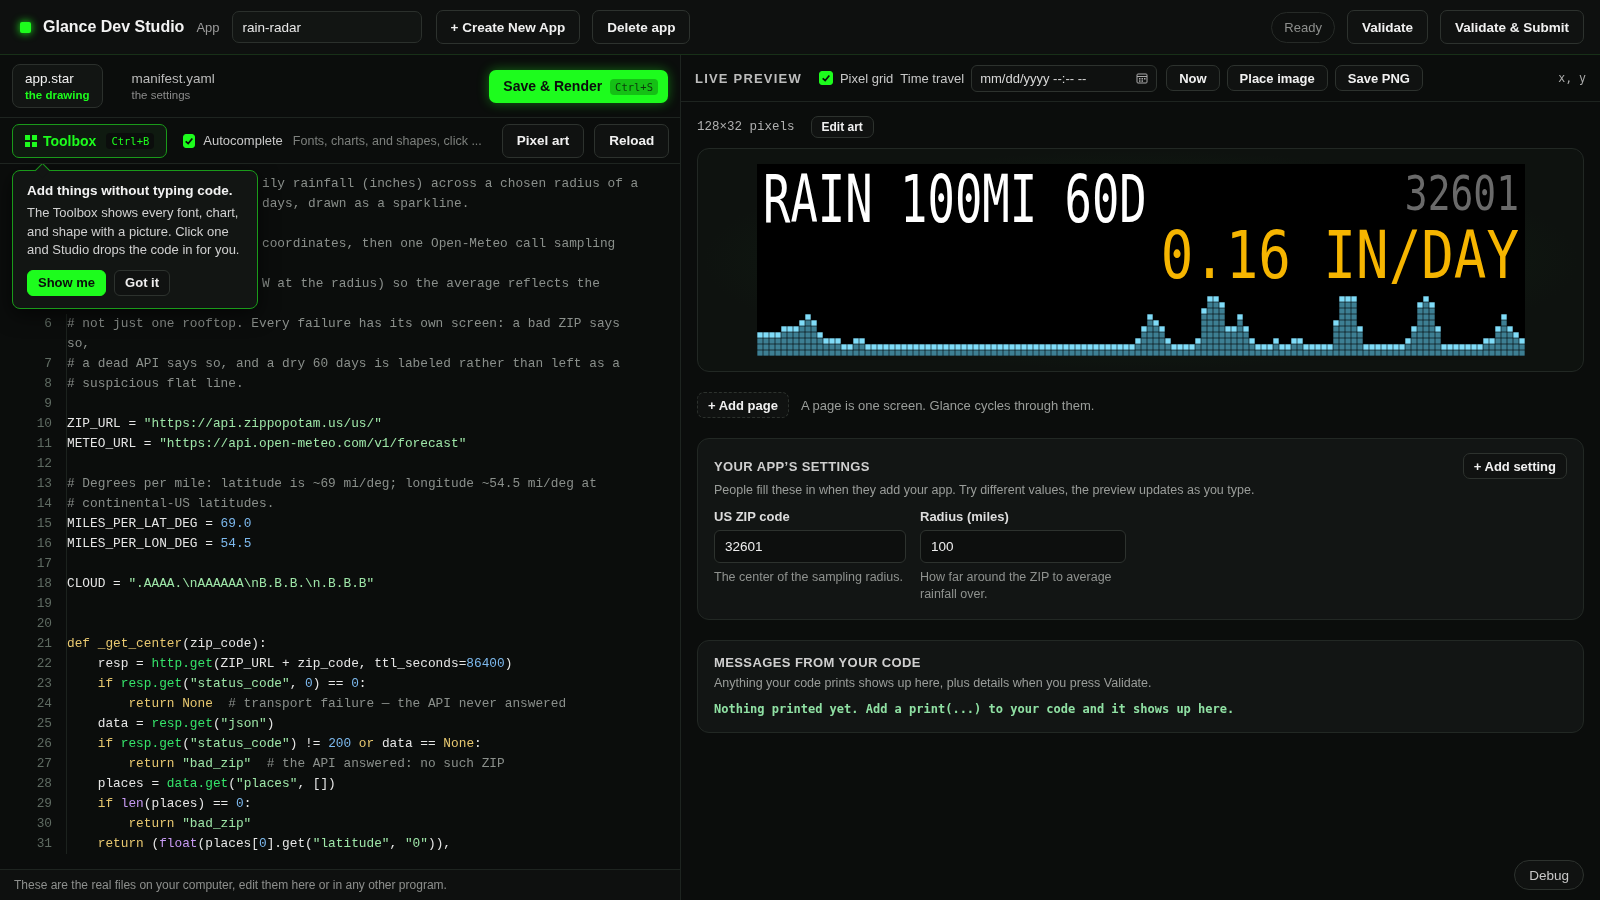 The height and width of the screenshot is (900, 1600). What do you see at coordinates (965, 516) in the screenshot?
I see `field-label: Radius (miles)` at bounding box center [965, 516].